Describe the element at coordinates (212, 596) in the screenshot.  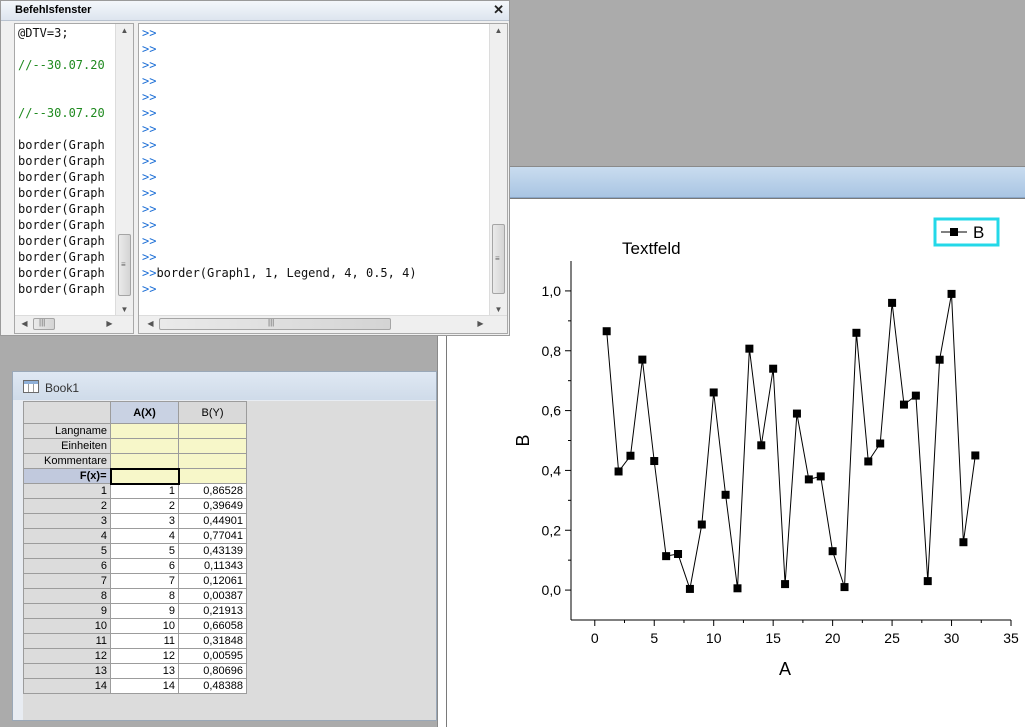
I see `cell-b: 0,00387` at that location.